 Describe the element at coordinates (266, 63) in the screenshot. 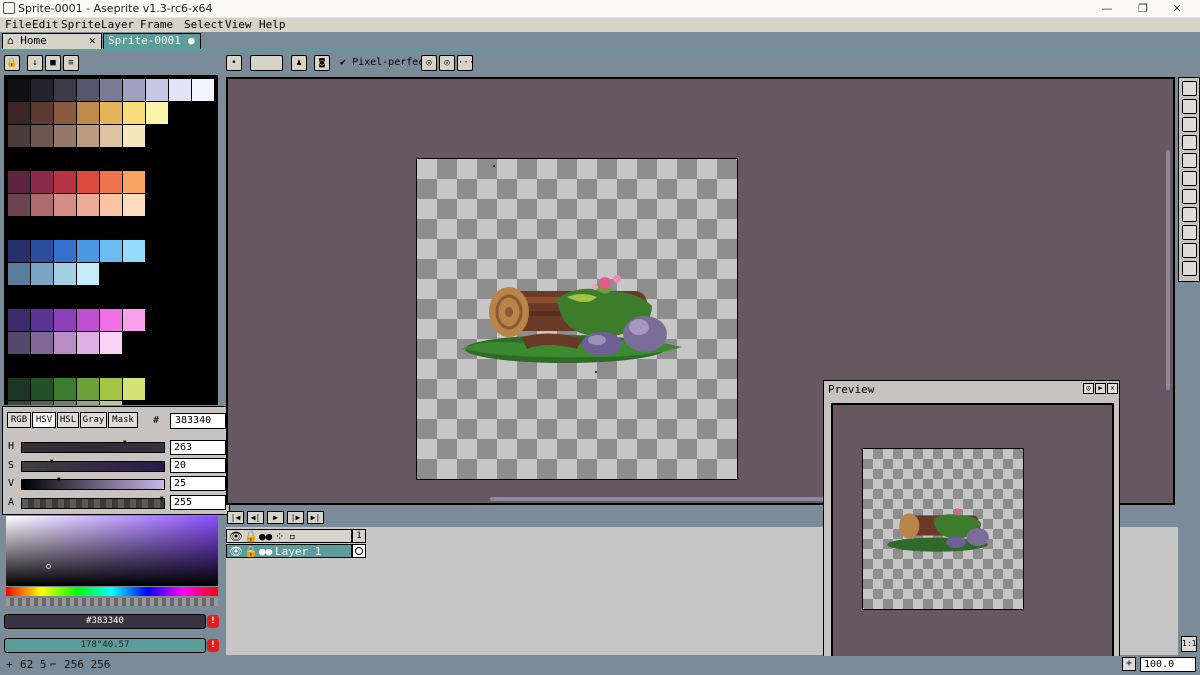

I see `brush-size-field` at that location.